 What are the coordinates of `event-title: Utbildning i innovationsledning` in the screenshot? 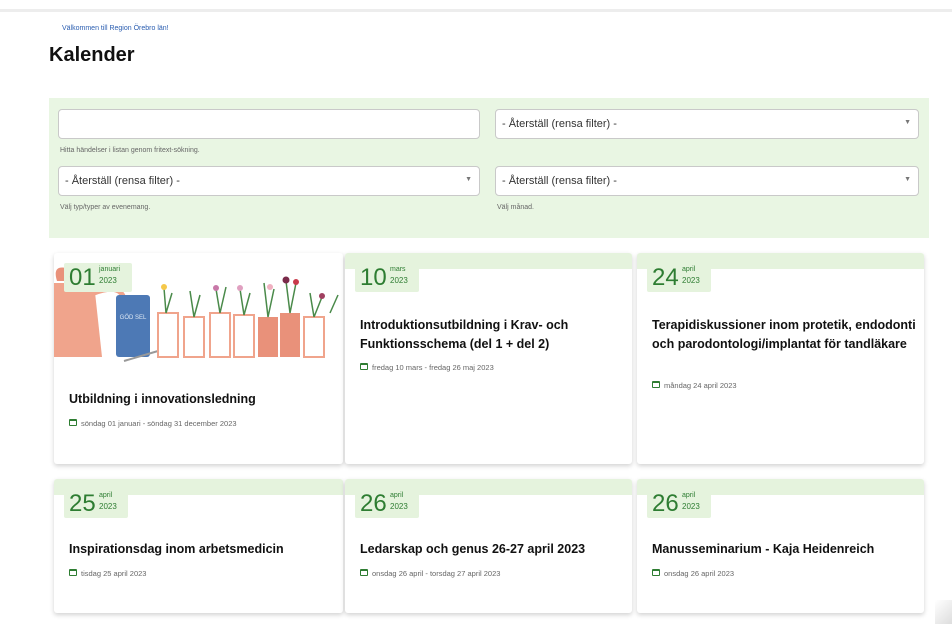 It's located at (199, 399).